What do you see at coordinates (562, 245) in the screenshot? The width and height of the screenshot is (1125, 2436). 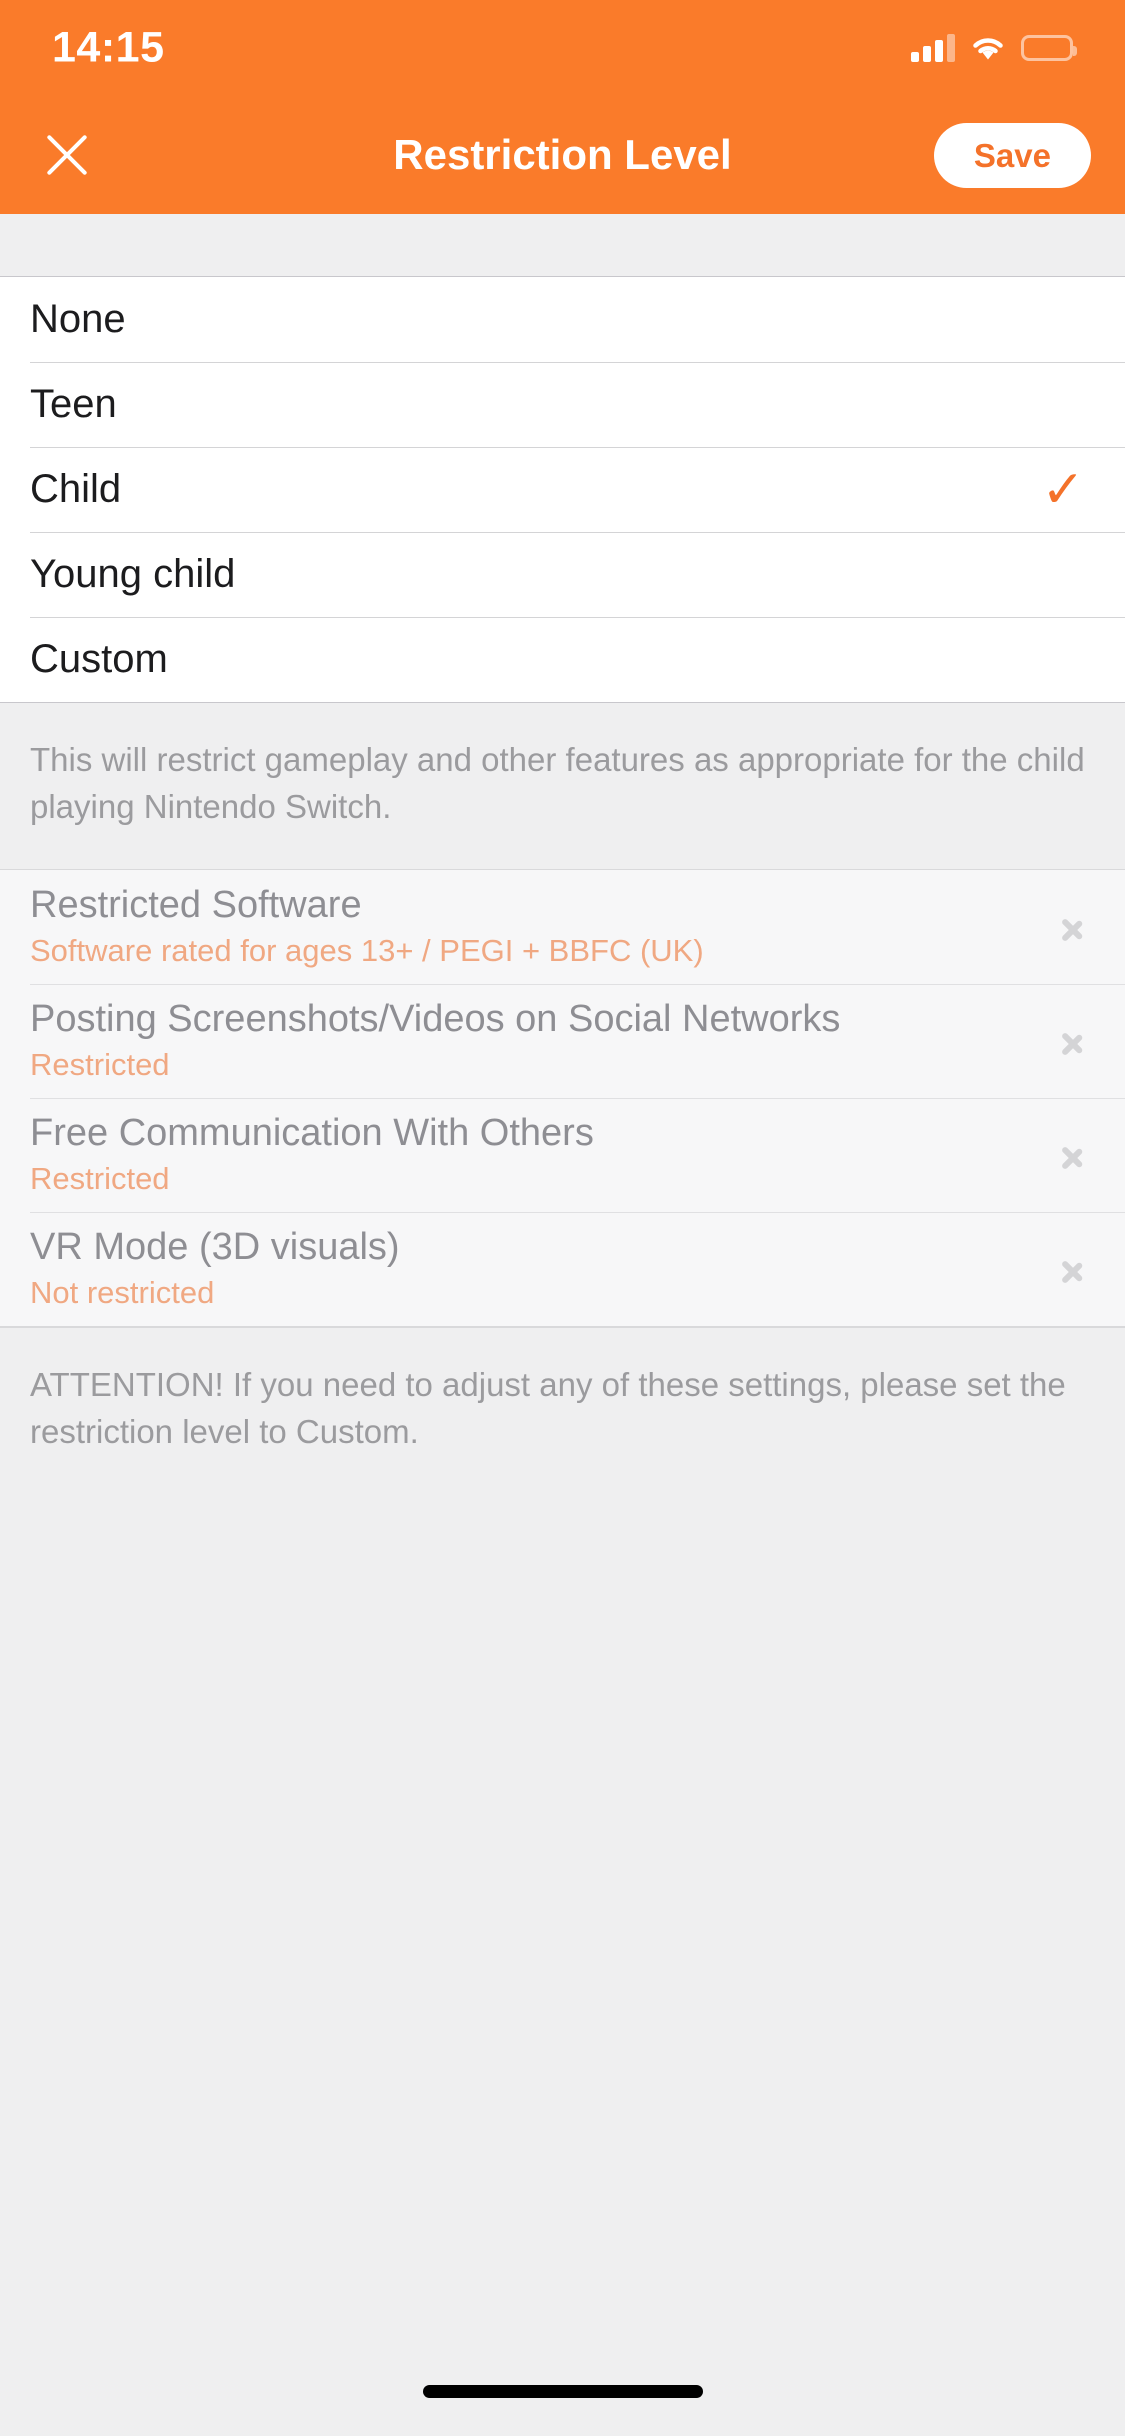 I see `top-spacer` at bounding box center [562, 245].